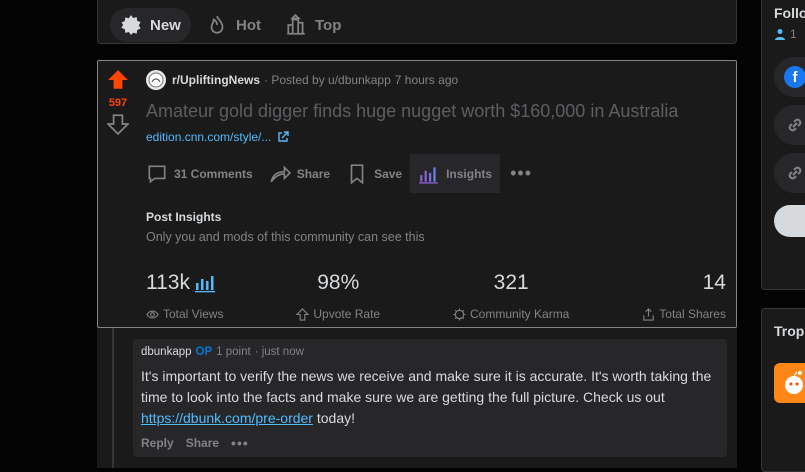 This screenshot has height=472, width=805. Describe the element at coordinates (794, 77) in the screenshot. I see `facebook-icon: f` at that location.